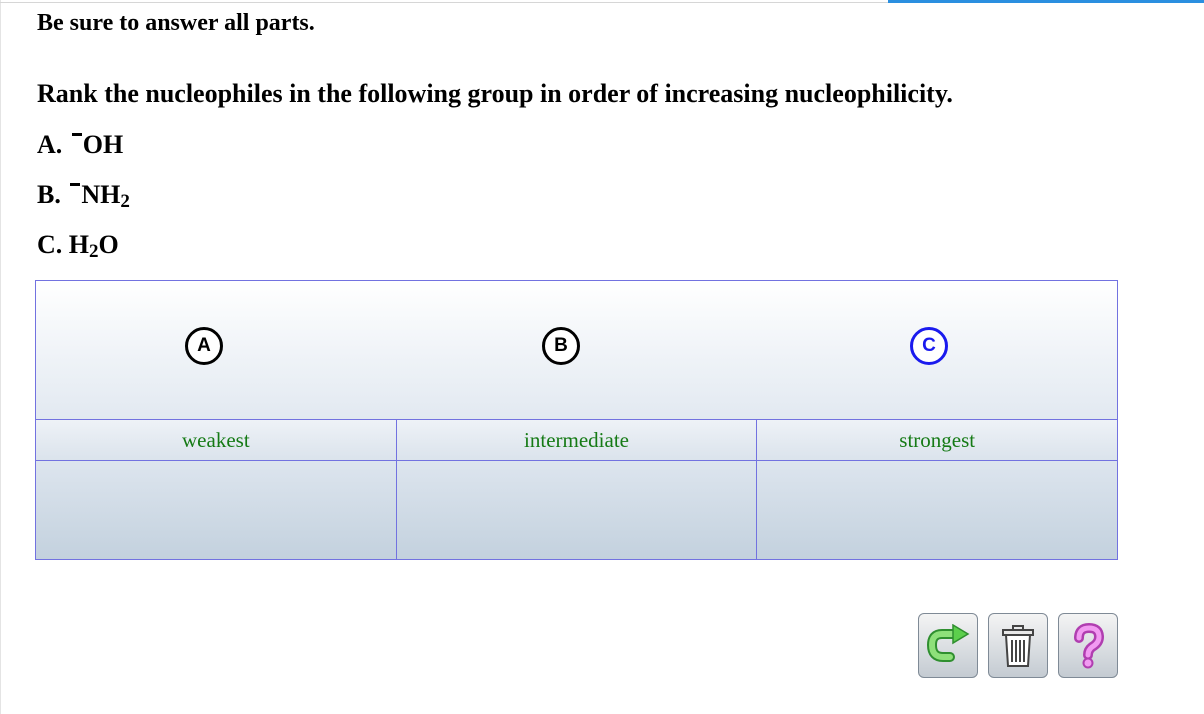 Image resolution: width=1204 pixels, height=714 pixels. I want to click on help-button, so click(1088, 645).